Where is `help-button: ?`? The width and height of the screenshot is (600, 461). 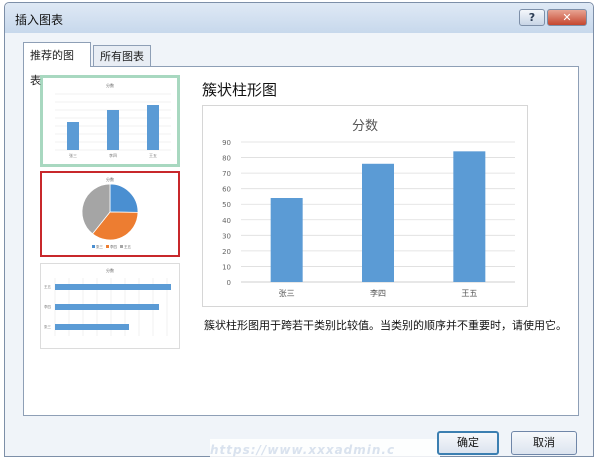
help-button: ? is located at coordinates (532, 17).